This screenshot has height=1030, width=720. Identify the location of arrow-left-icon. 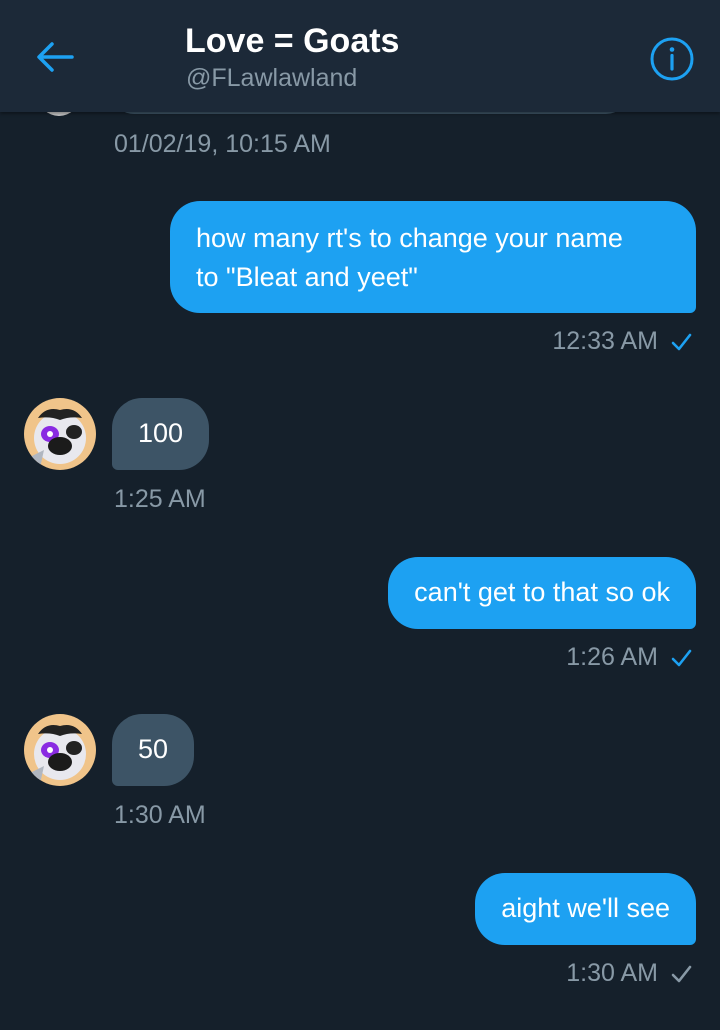
(55, 57).